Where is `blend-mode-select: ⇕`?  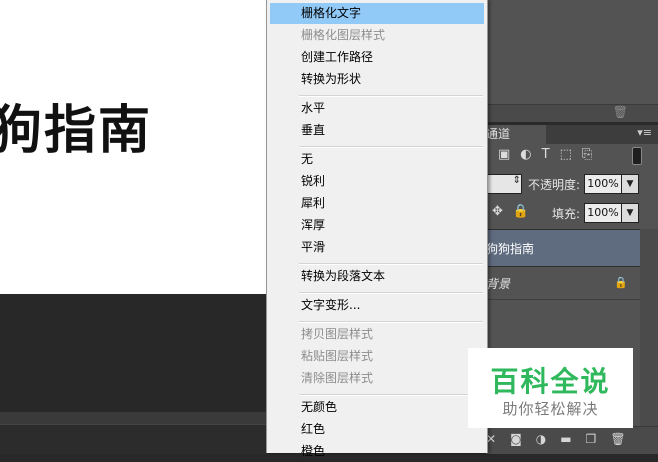
blend-mode-select: ⇕ is located at coordinates (504, 184).